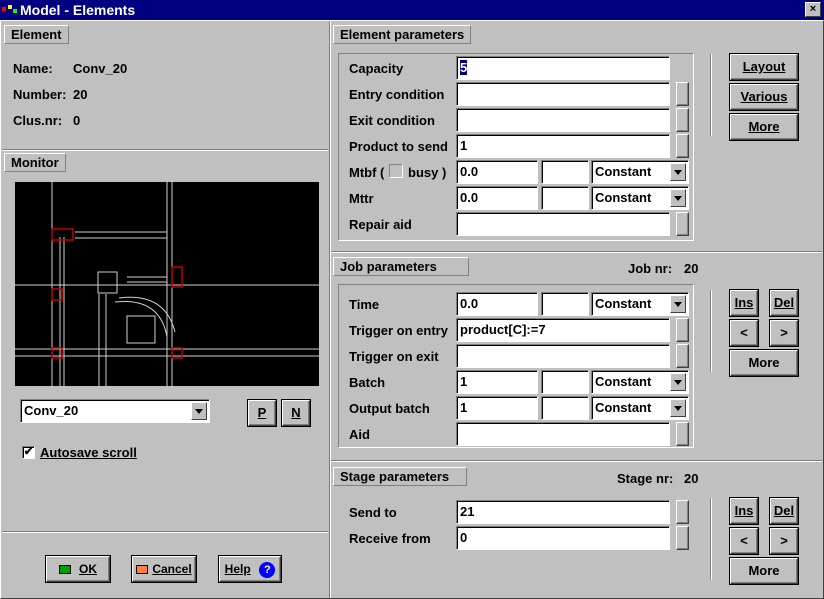 This screenshot has height=599, width=824. What do you see at coordinates (115, 411) in the screenshot?
I see `element-selector: Conv_20` at bounding box center [115, 411].